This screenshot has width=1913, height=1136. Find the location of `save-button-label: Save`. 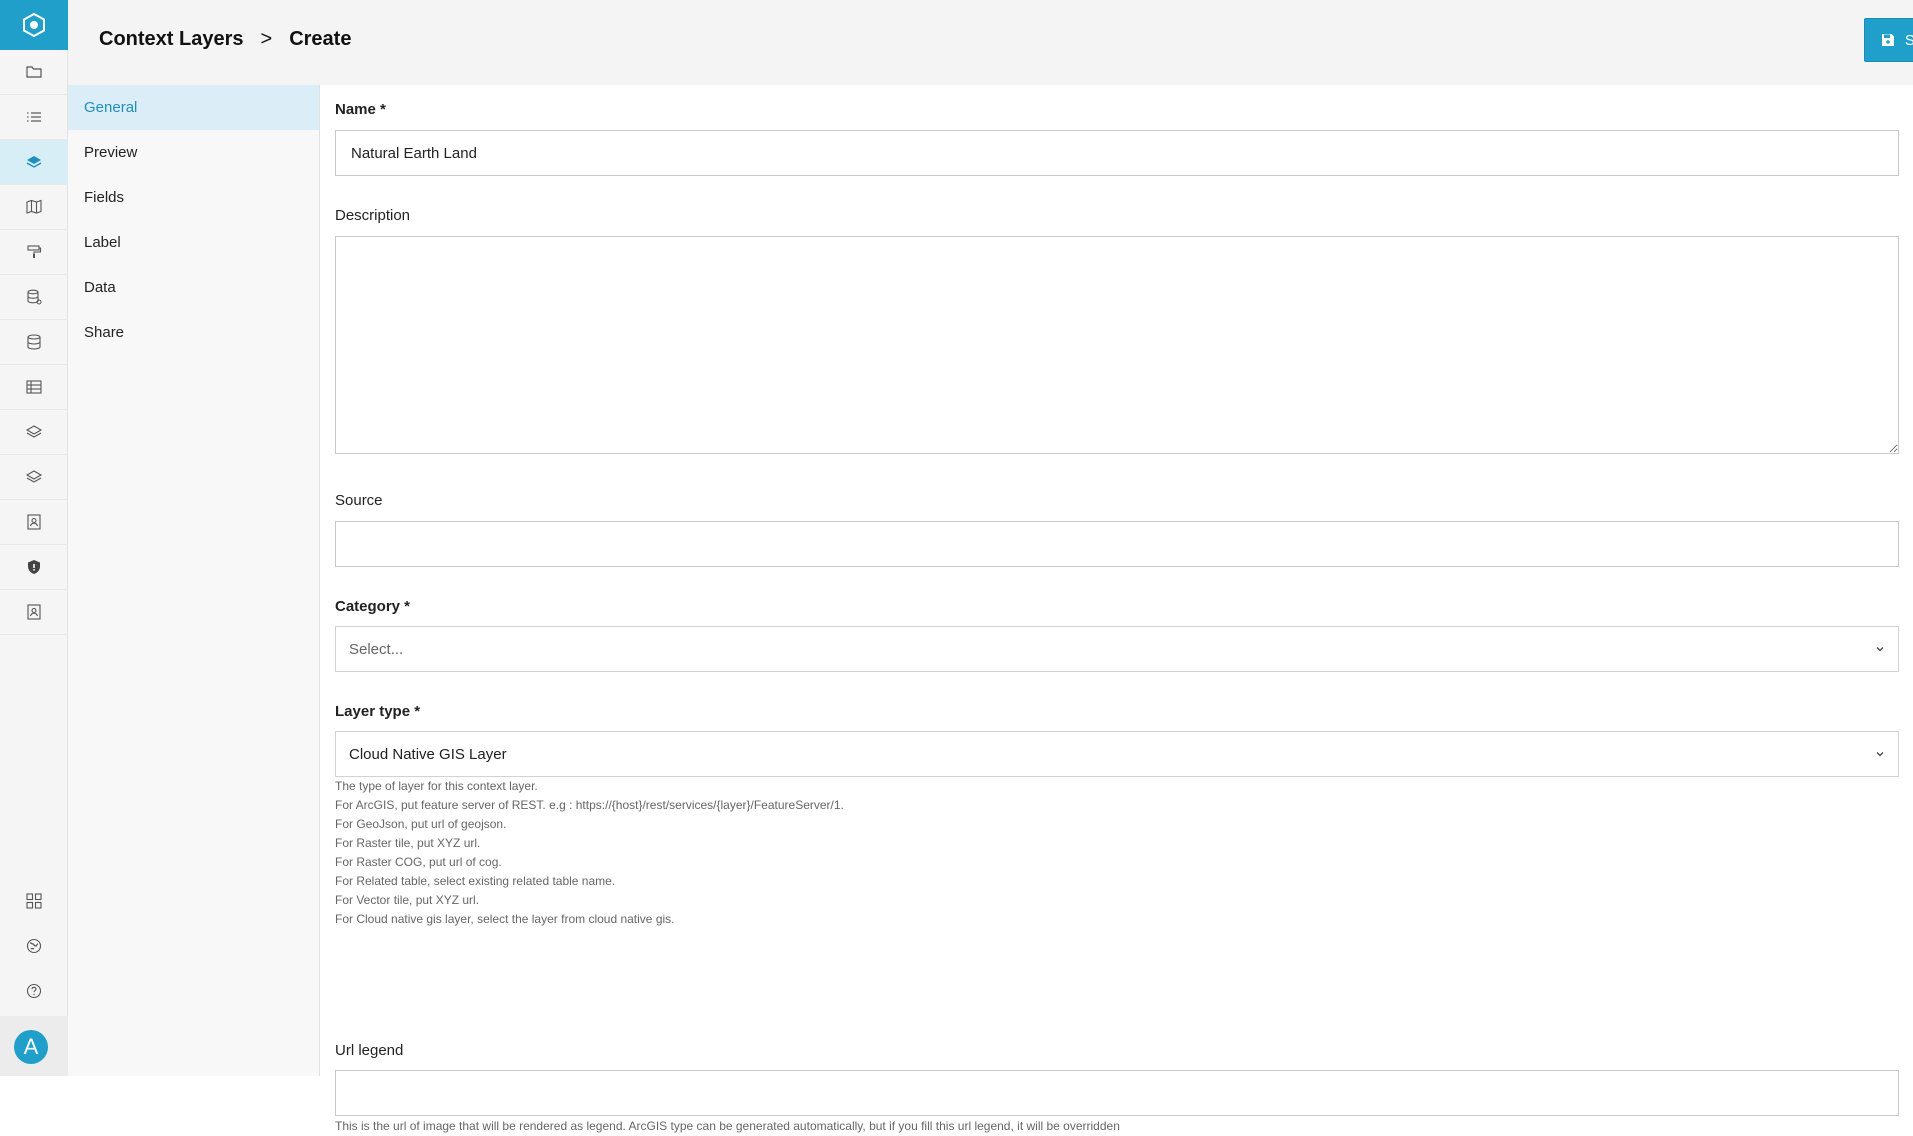

save-button-label: Save is located at coordinates (1908, 40).